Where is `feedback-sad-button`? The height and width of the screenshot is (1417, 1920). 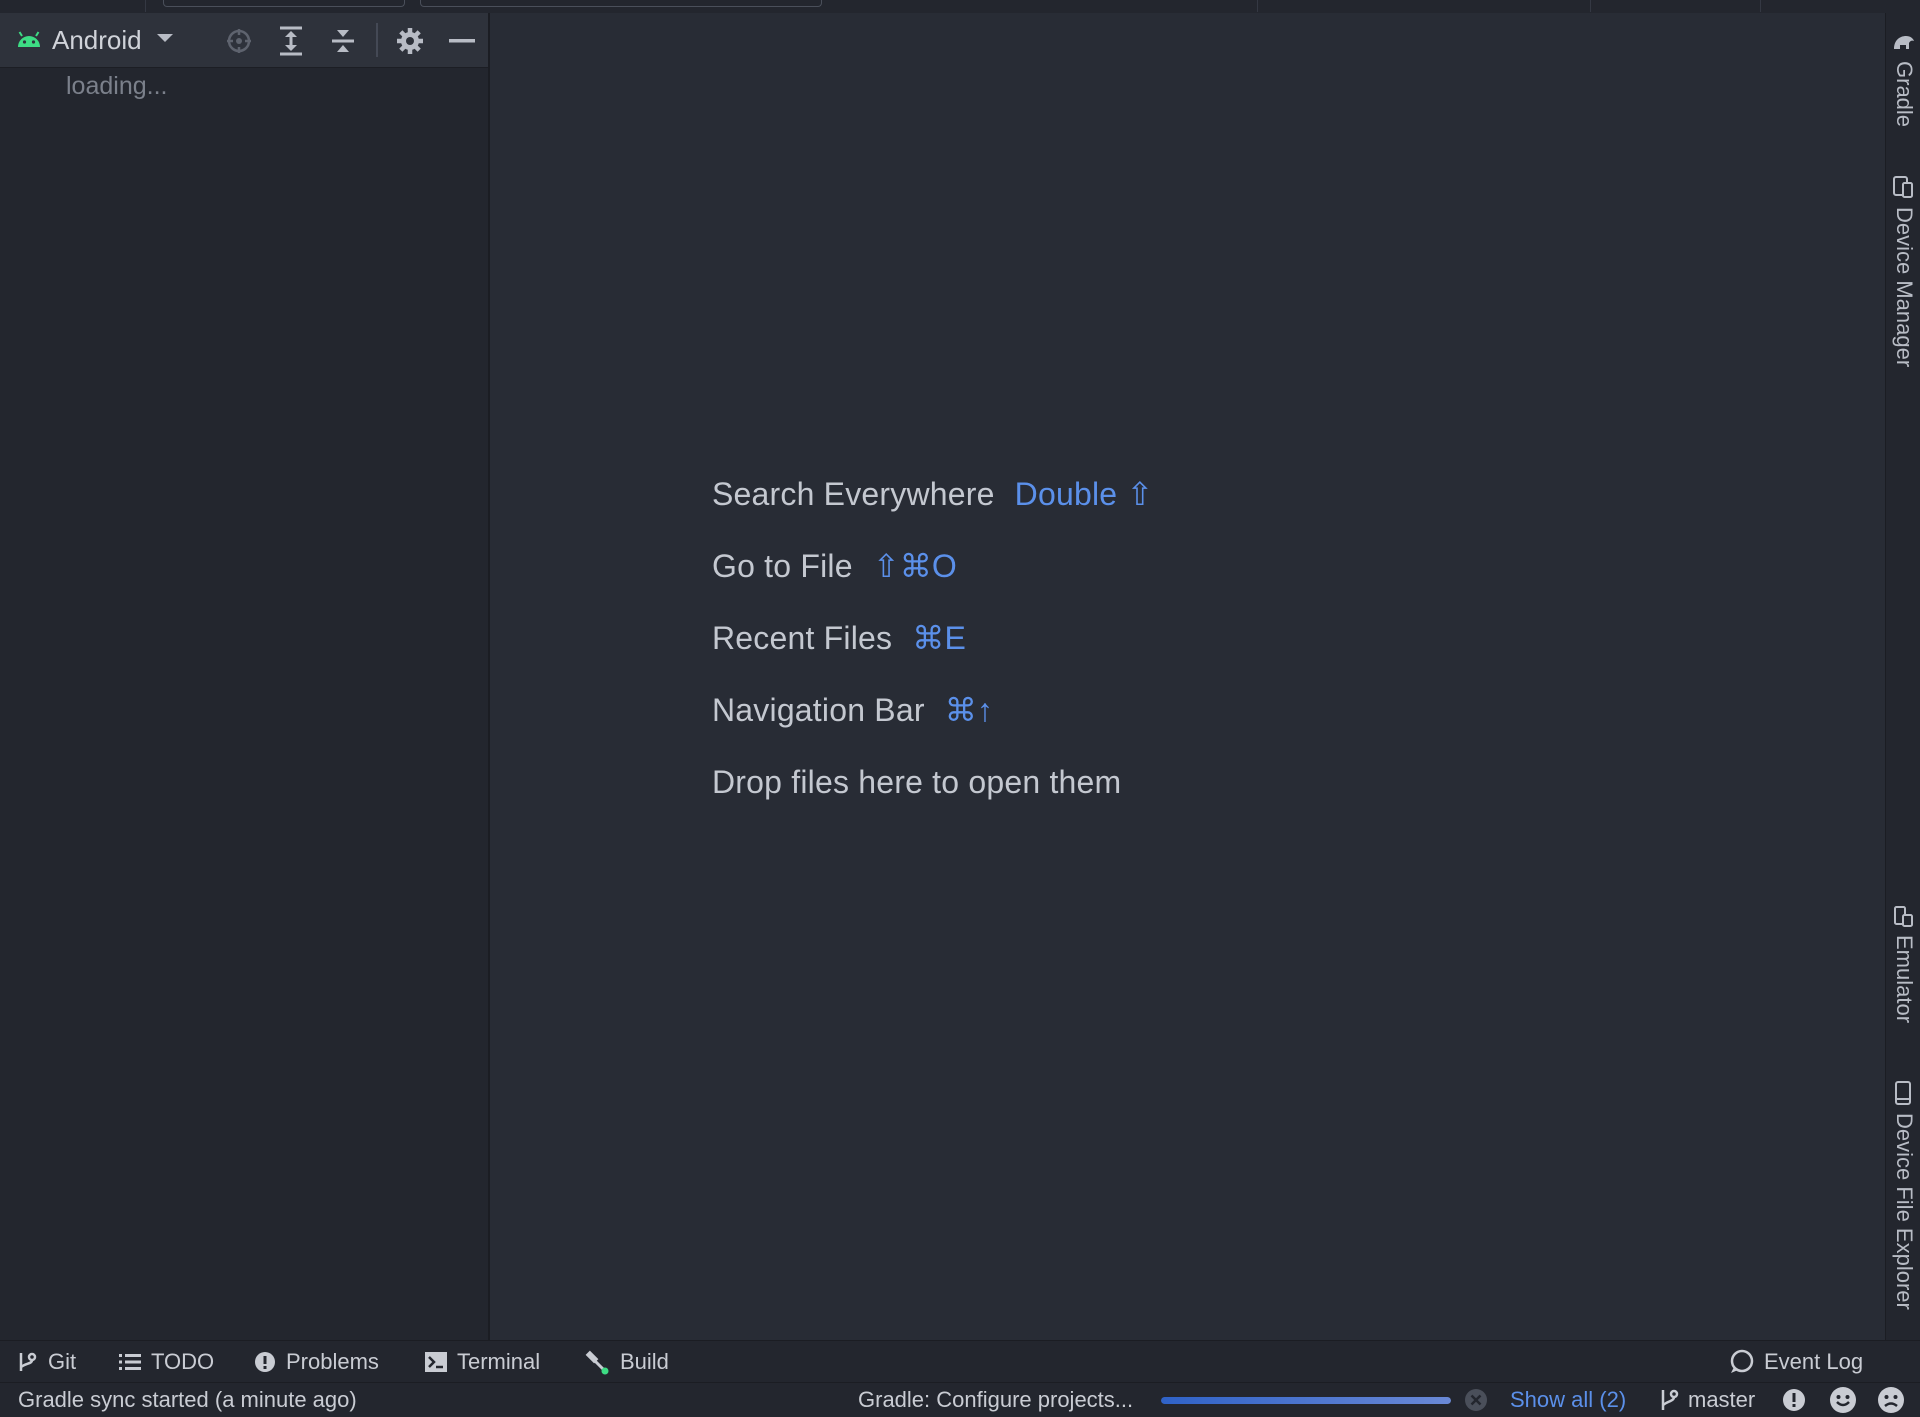
feedback-sad-button is located at coordinates (1891, 1400).